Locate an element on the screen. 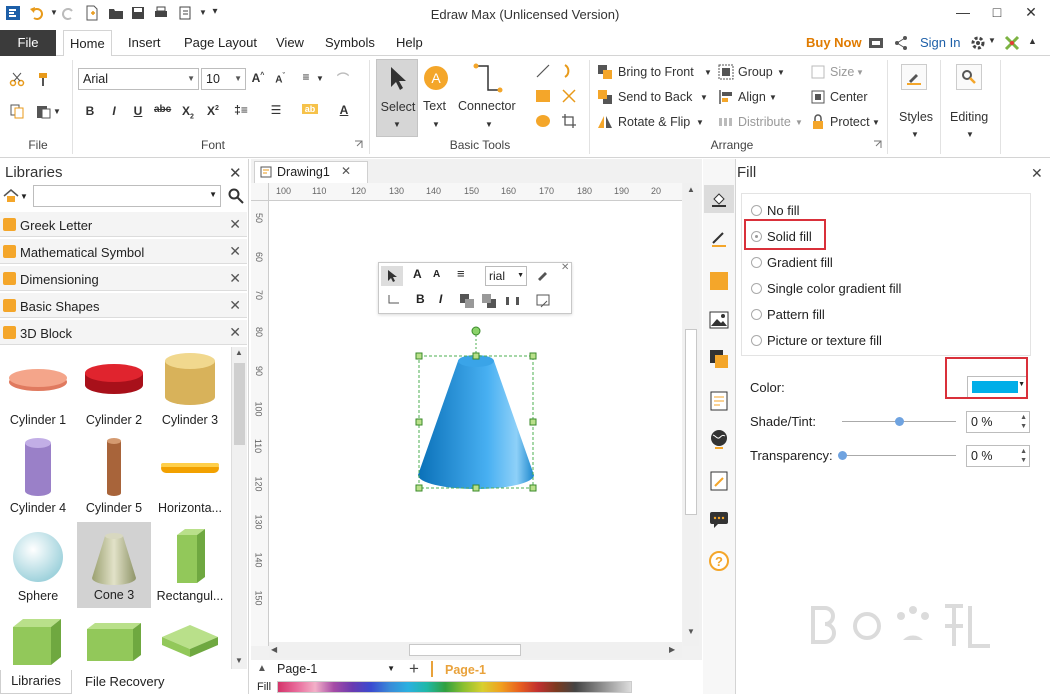 This screenshot has height=694, width=1050. tab-symbols: Symbols is located at coordinates (350, 43).